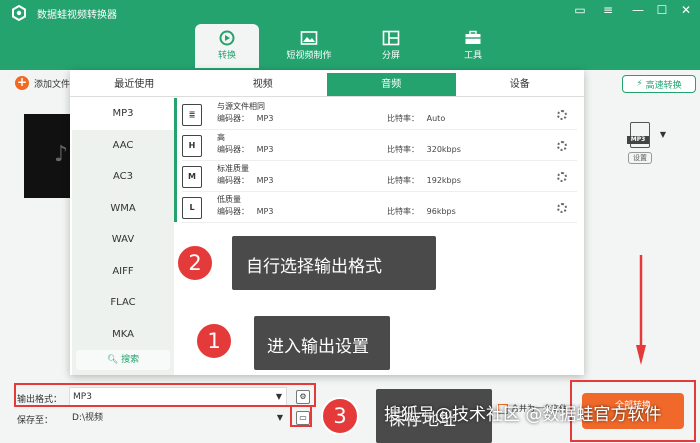  I want to click on preset-name: 标准质量, so click(233, 168).